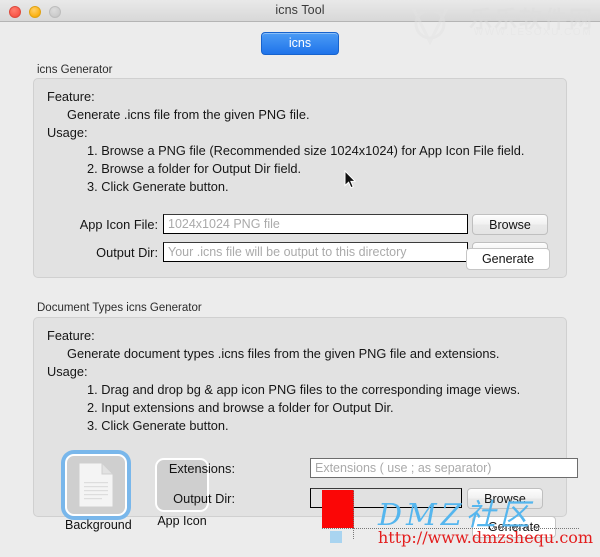 This screenshot has width=600, height=557. What do you see at coordinates (71, 335) in the screenshot?
I see `doctypes-feature-heading: Feature:` at bounding box center [71, 335].